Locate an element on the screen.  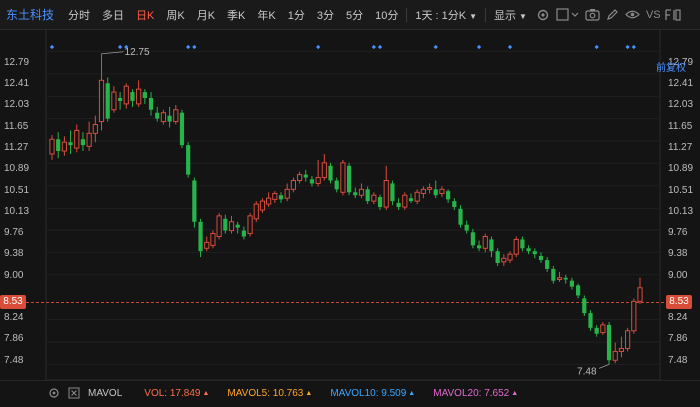
toolbar-divider is located at coordinates (486, 14).